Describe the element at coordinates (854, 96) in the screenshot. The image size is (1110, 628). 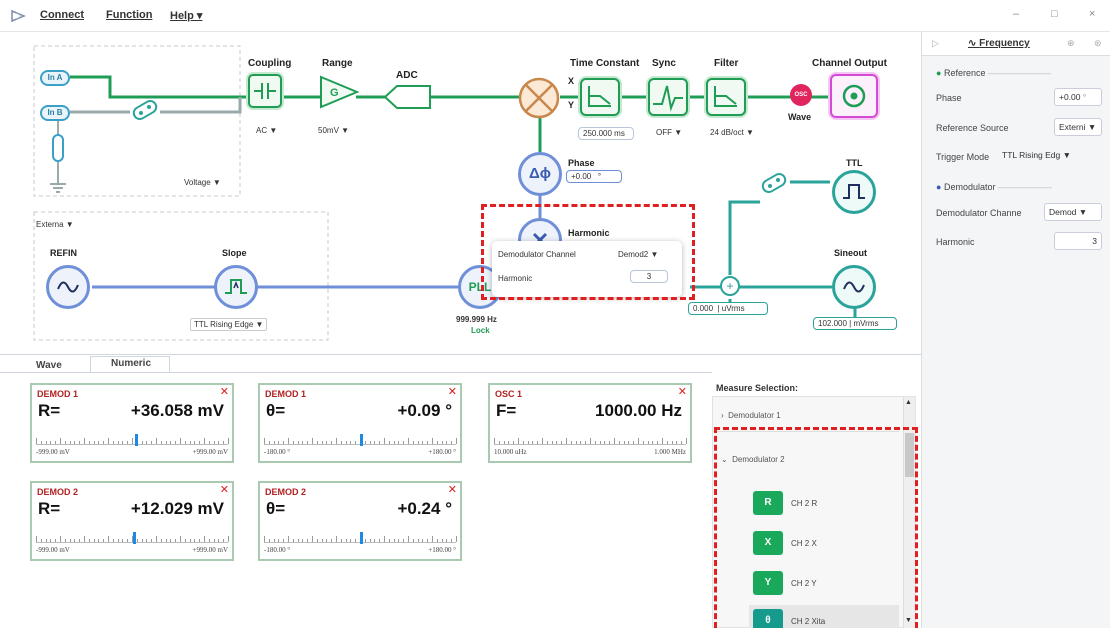
I see `channel-output-block` at that location.